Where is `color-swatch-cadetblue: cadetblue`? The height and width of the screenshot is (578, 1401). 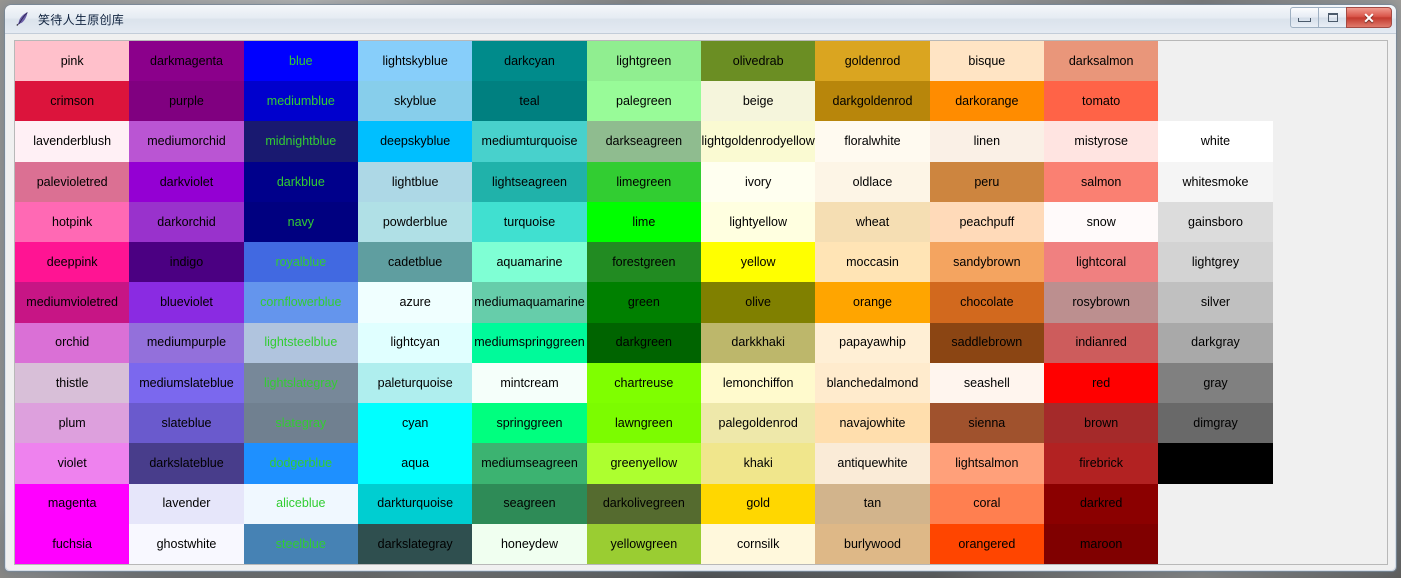 color-swatch-cadetblue: cadetblue is located at coordinates (415, 262).